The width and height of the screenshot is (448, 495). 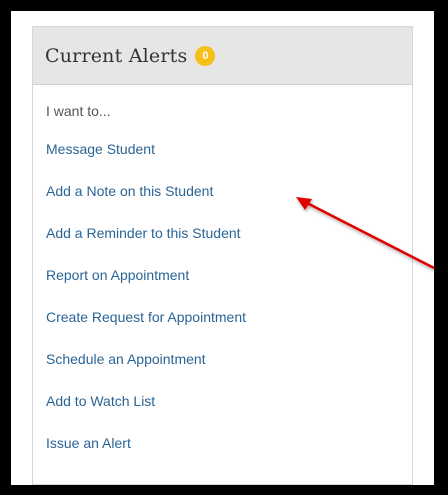 I want to click on panel-title: Current Alerts, so click(x=116, y=55).